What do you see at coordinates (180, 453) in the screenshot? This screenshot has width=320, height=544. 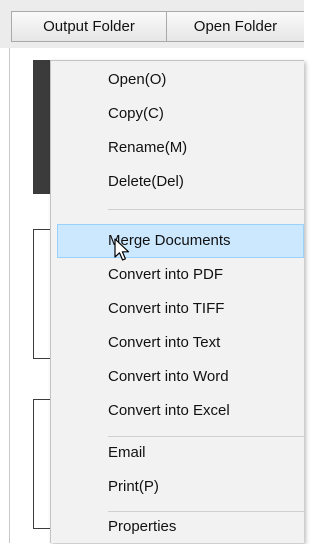 I see `menu-item-email: Email` at bounding box center [180, 453].